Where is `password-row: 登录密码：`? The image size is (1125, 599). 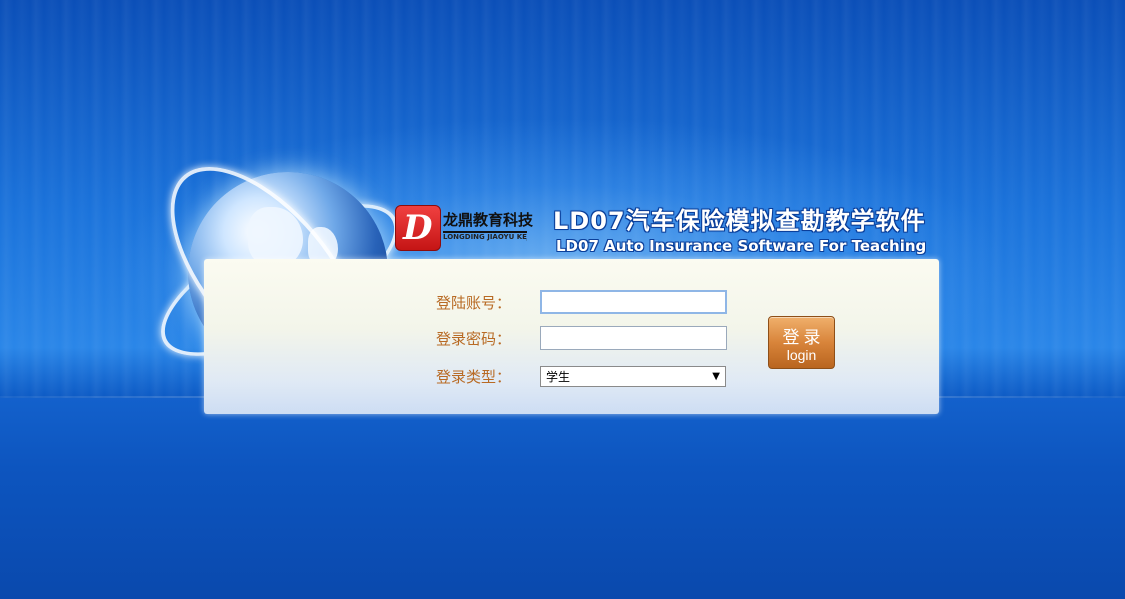 password-row: 登录密码： is located at coordinates (581, 338).